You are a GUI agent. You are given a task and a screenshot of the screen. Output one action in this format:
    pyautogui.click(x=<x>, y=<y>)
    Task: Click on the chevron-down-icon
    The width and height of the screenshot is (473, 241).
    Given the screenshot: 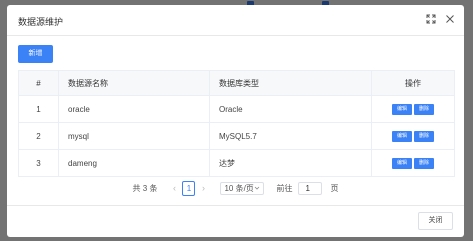 What is the action you would take?
    pyautogui.click(x=257, y=188)
    